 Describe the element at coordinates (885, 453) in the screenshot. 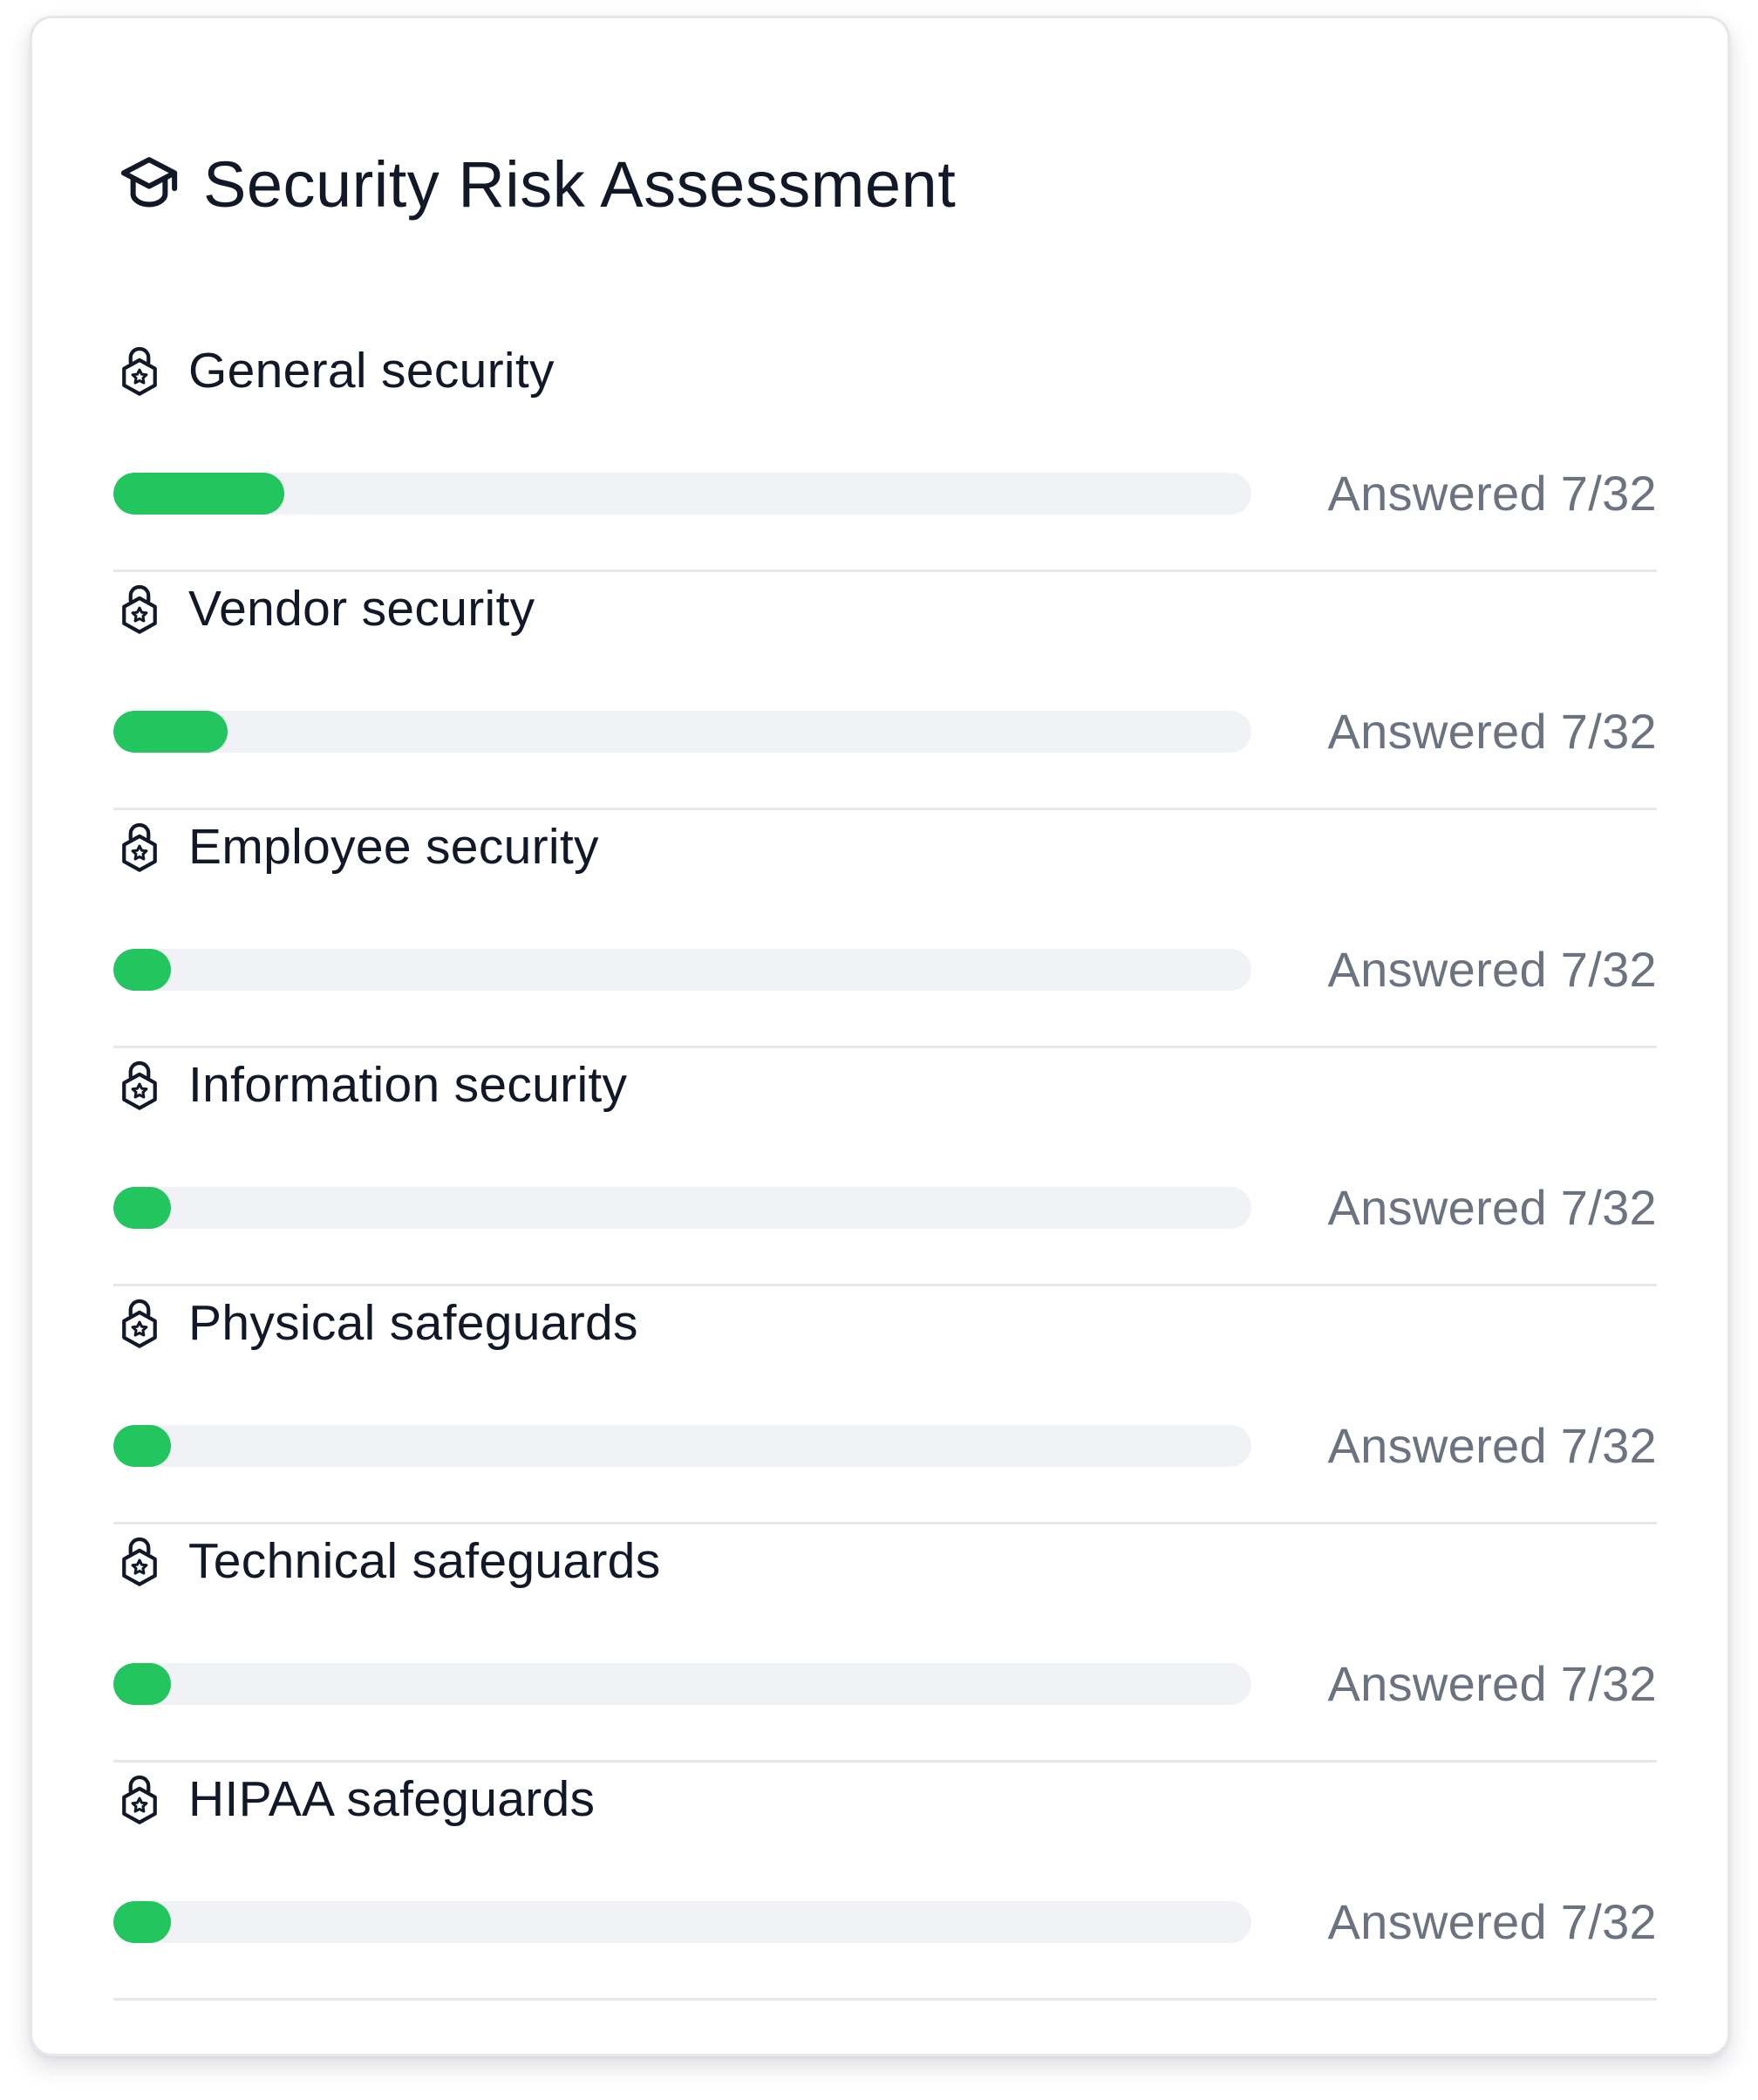

I see `section-row: General security Answered 7/32` at that location.